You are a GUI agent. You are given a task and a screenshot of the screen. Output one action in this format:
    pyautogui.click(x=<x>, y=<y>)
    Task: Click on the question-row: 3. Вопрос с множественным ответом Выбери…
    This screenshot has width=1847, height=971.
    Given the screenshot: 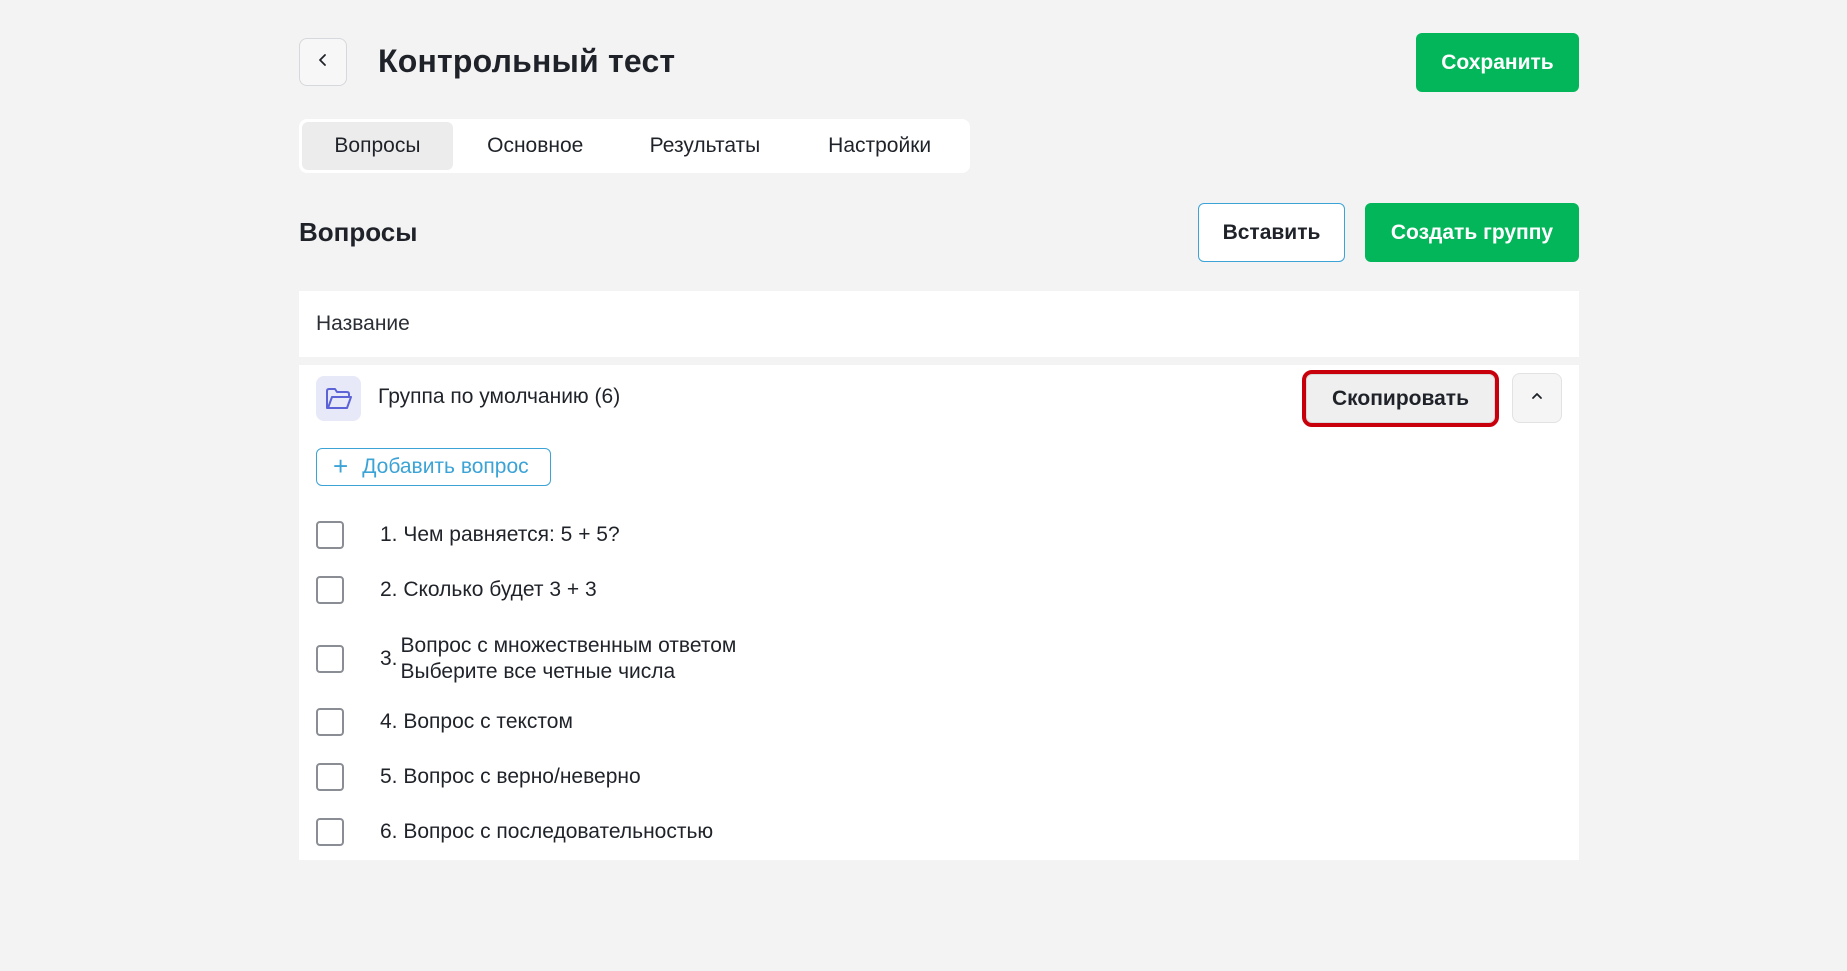 What is the action you would take?
    pyautogui.click(x=526, y=659)
    